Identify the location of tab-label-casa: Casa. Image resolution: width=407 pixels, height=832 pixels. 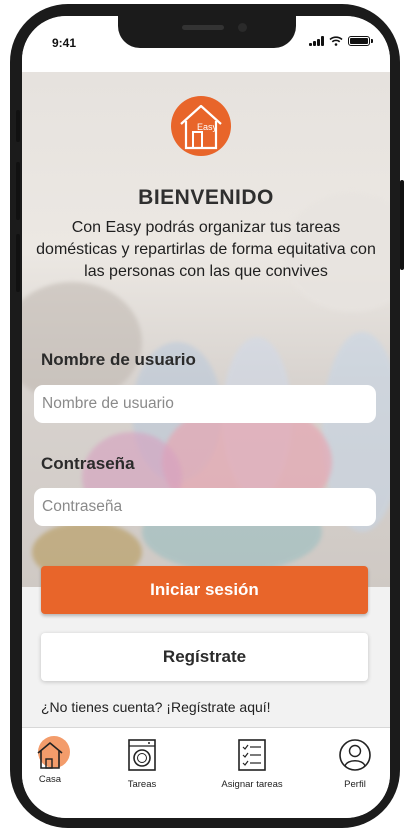
(50, 779).